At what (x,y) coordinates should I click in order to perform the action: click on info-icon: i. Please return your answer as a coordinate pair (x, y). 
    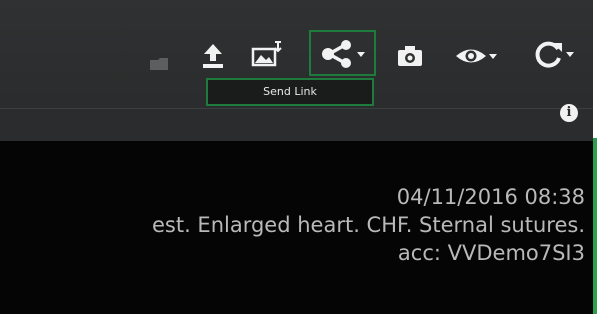
    Looking at the image, I should click on (569, 113).